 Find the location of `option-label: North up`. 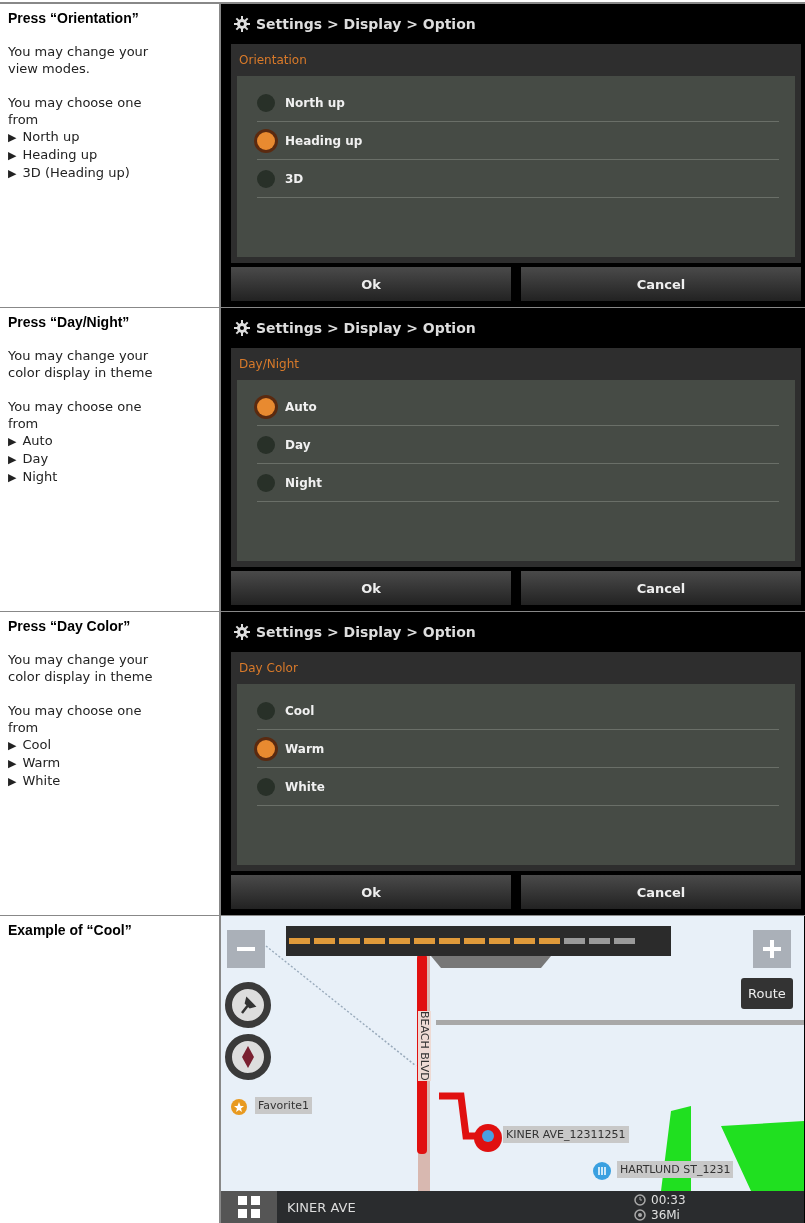

option-label: North up is located at coordinates (315, 102).